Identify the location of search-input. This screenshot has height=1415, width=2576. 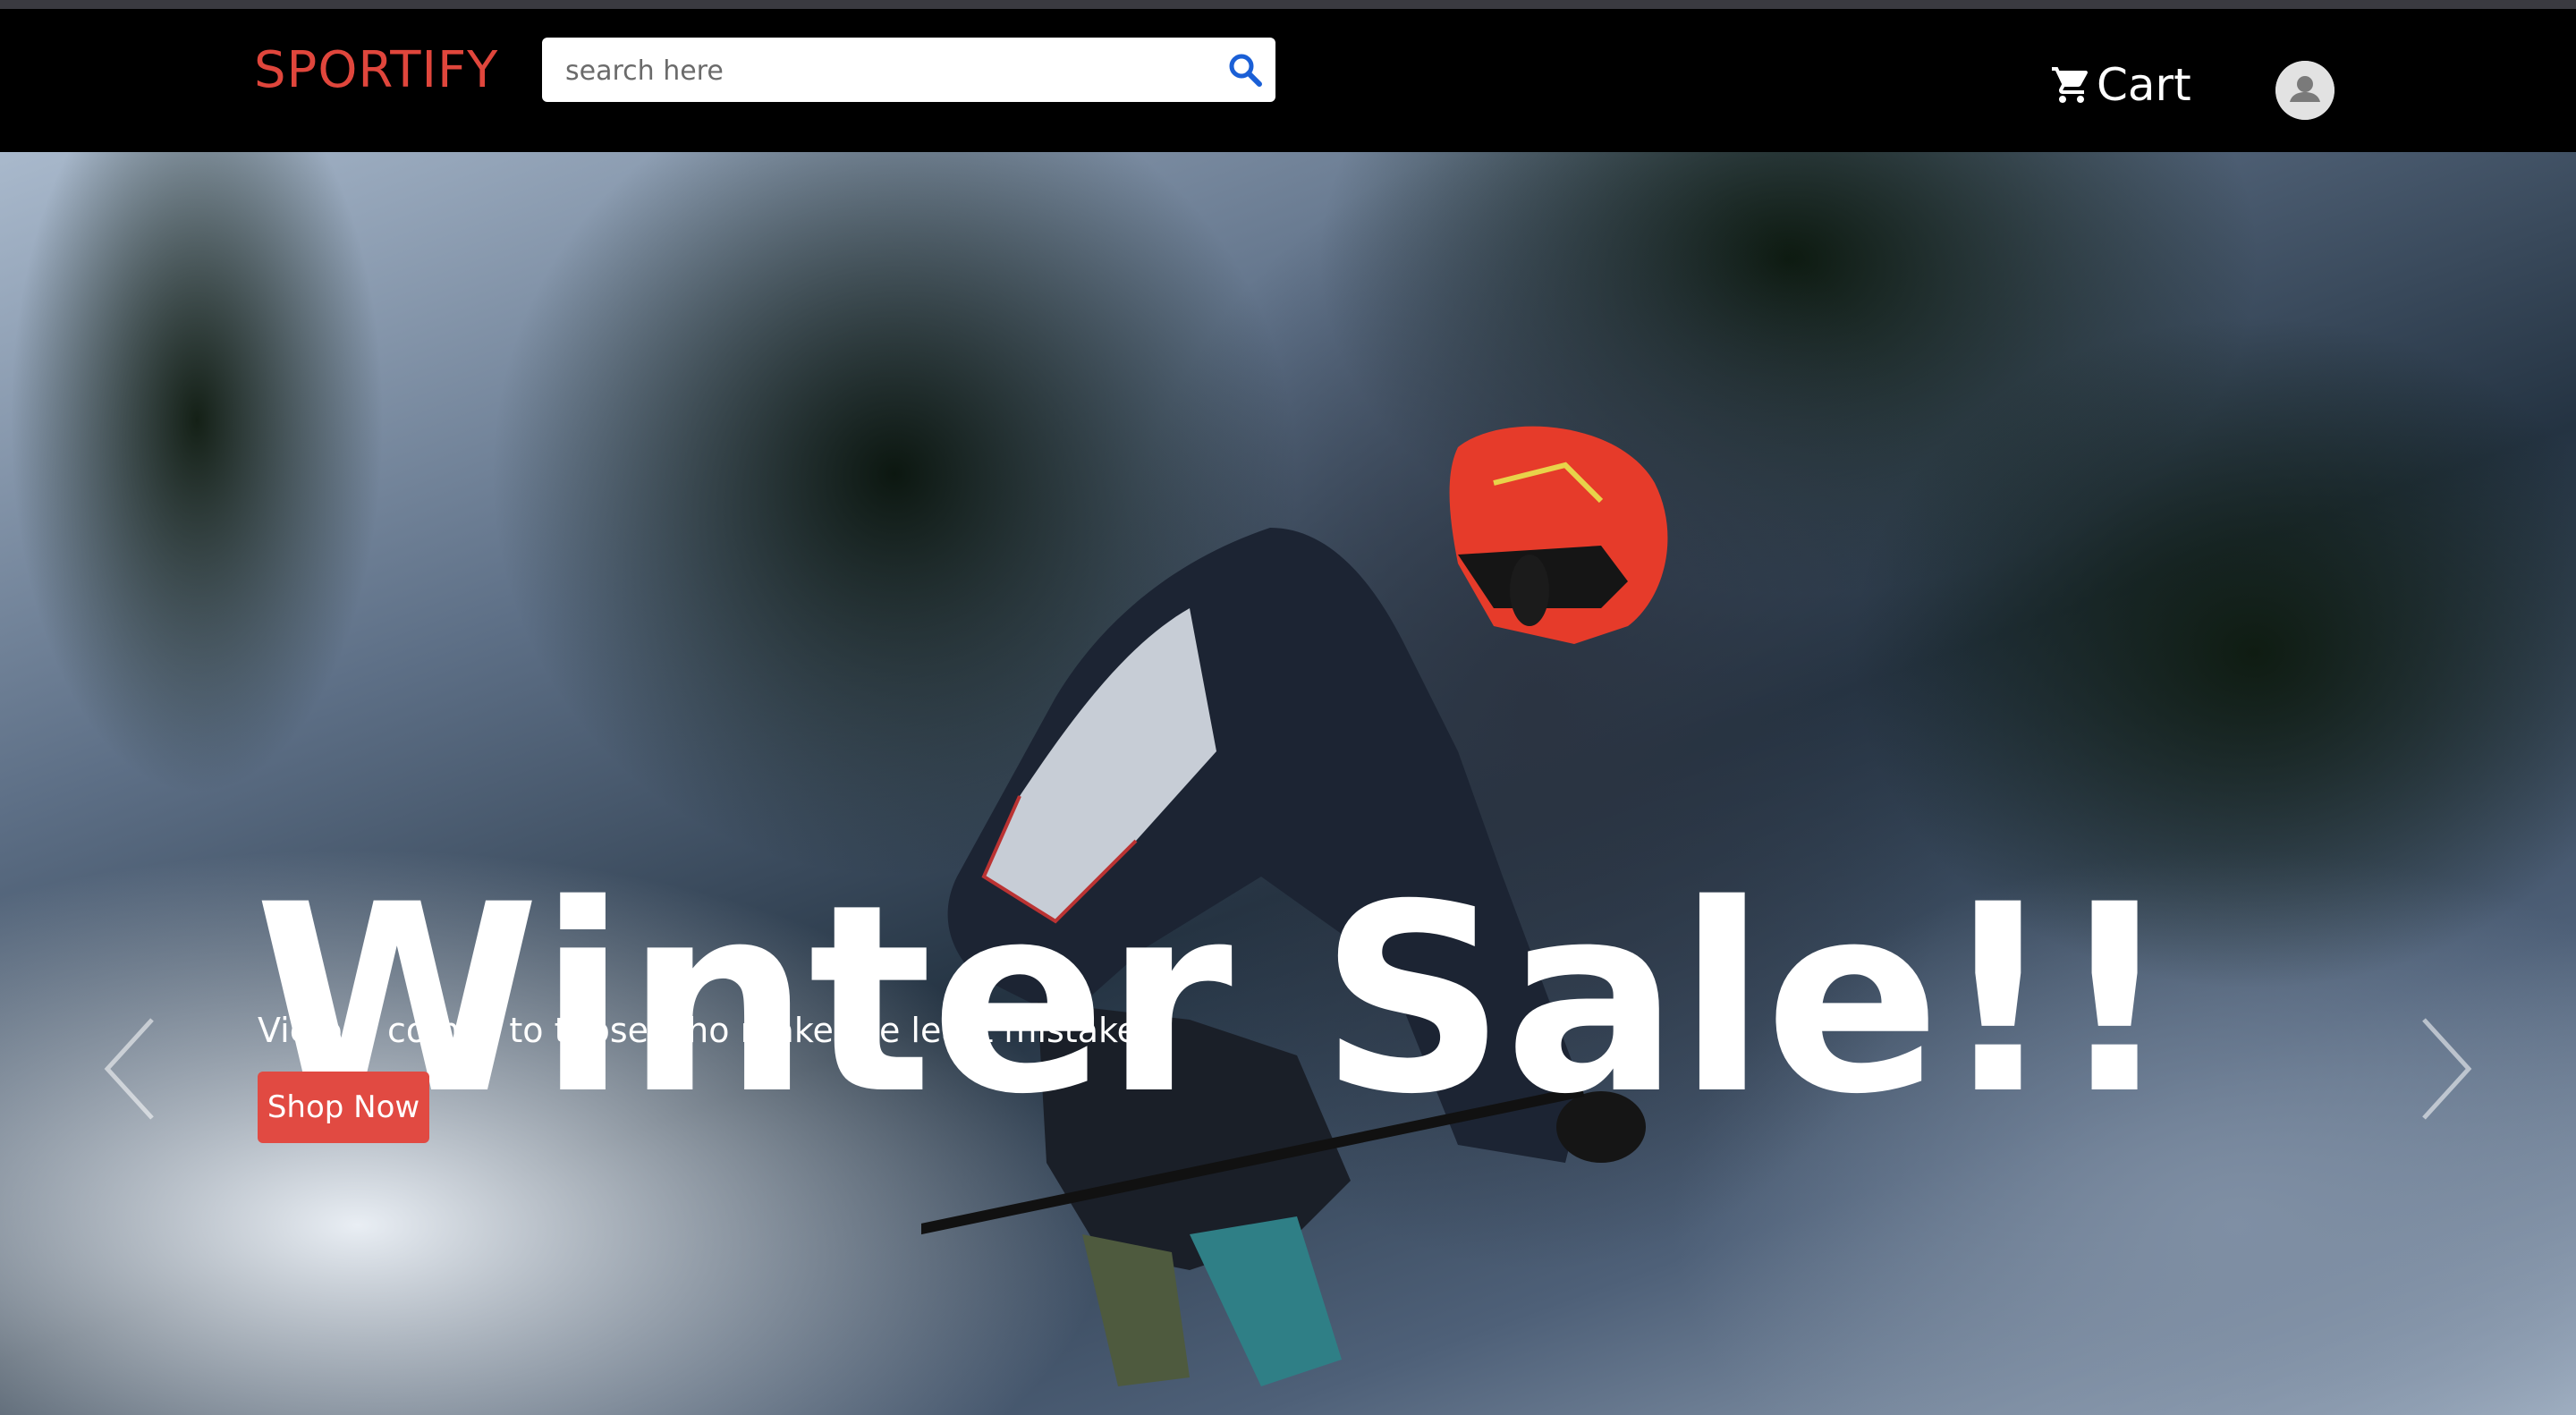
(878, 71).